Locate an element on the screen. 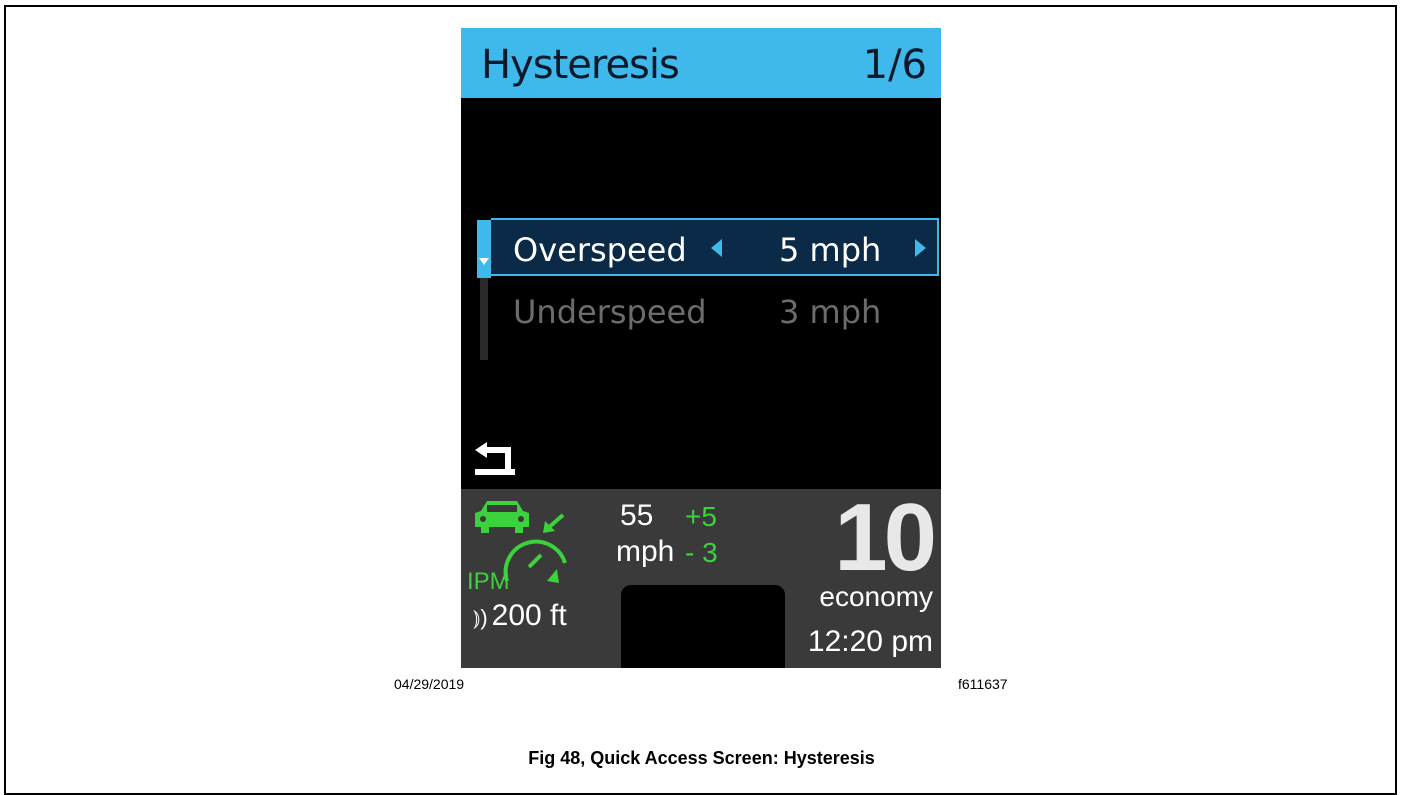 The image size is (1403, 795). figure-caption: Fig 48, Quick Access Screen: Hysteresis is located at coordinates (701, 758).